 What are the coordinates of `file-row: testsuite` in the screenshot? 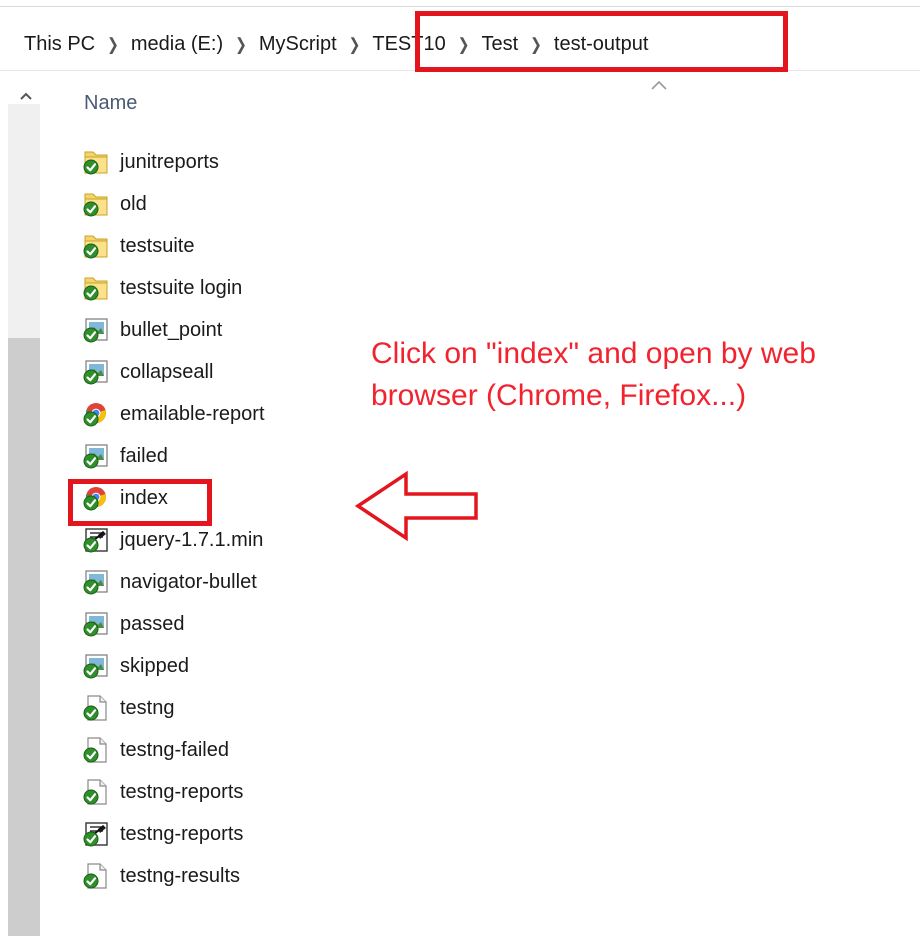 It's located at (242, 246).